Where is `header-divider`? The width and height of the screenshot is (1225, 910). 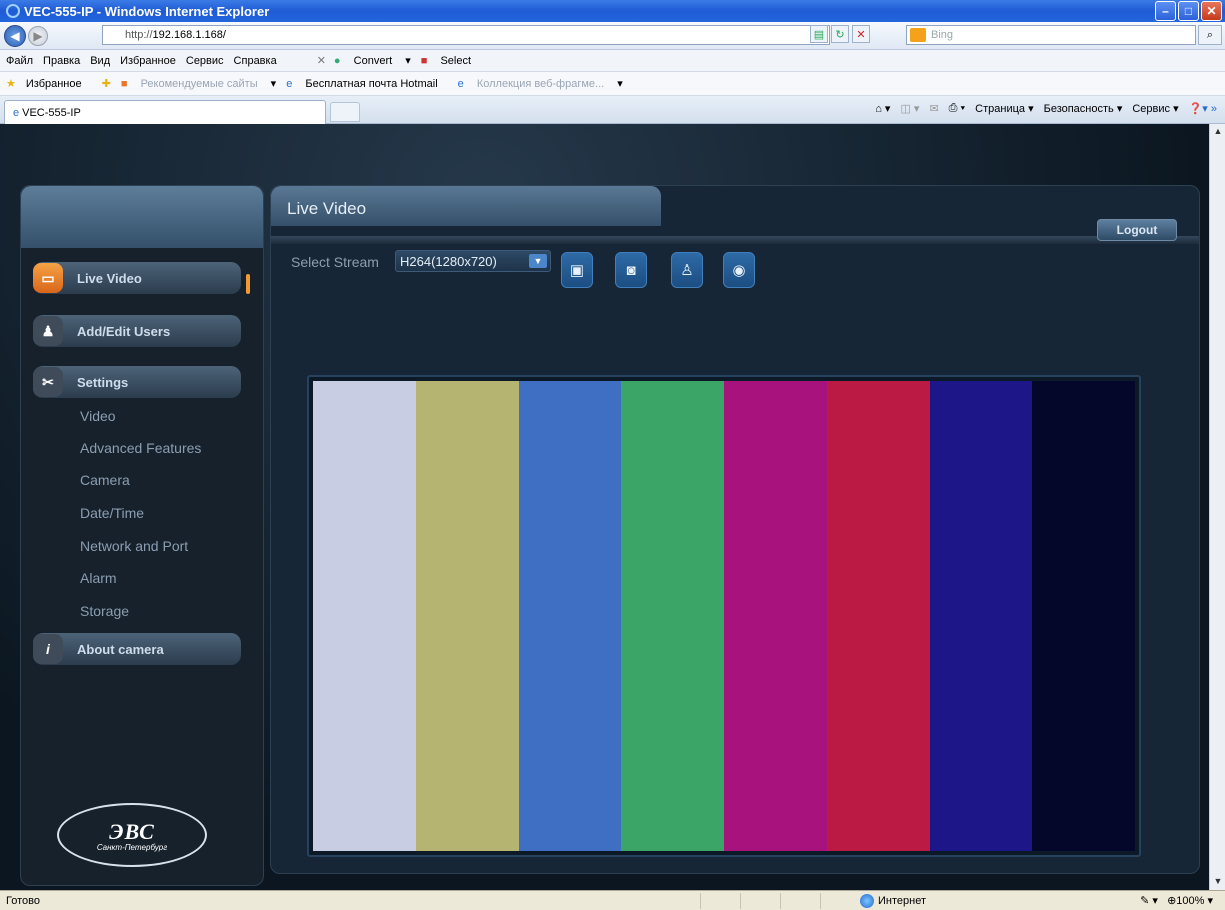
header-divider is located at coordinates (735, 240).